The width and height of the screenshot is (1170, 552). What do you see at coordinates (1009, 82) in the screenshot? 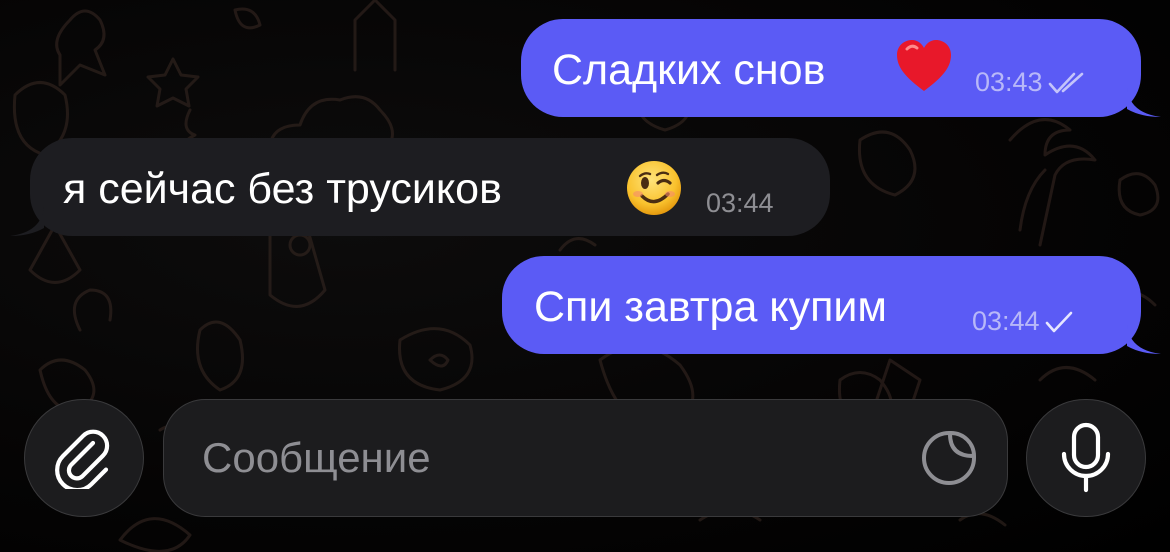
I see `message-time: 03:43` at bounding box center [1009, 82].